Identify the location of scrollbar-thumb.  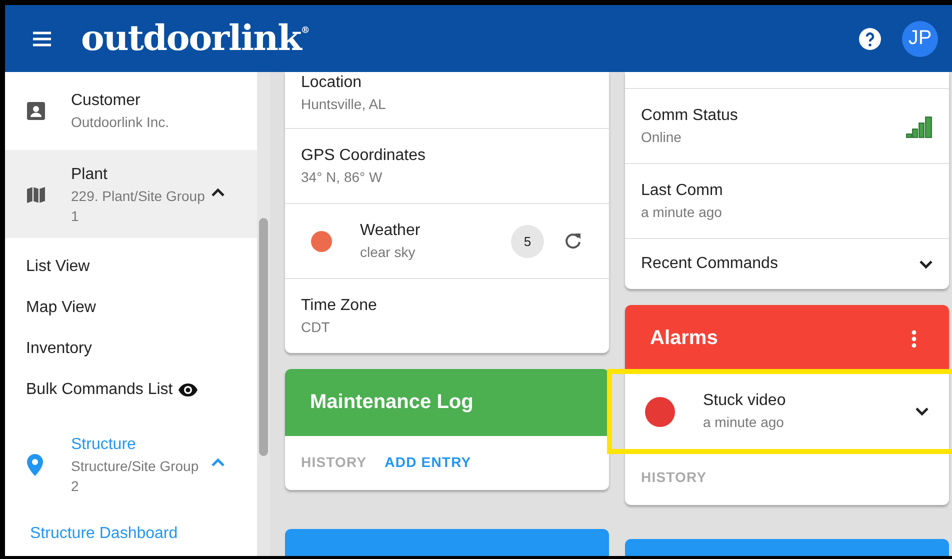
(263, 337).